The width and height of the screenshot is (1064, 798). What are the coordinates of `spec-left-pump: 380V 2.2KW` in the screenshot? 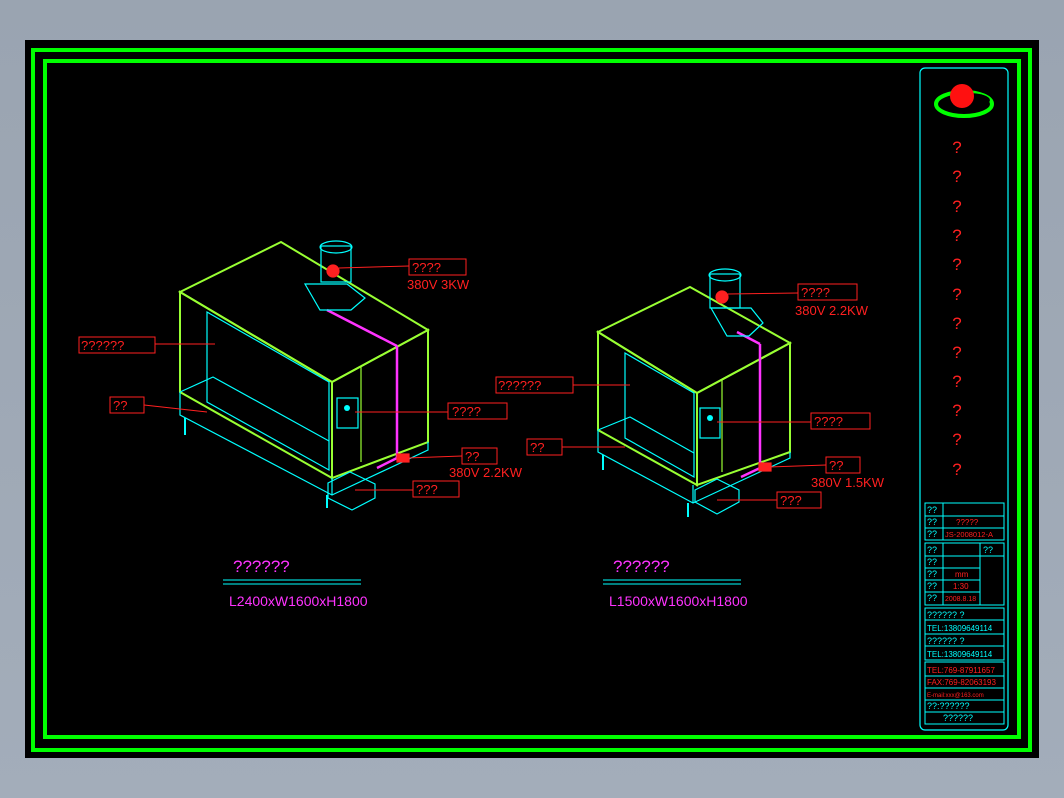 It's located at (486, 472).